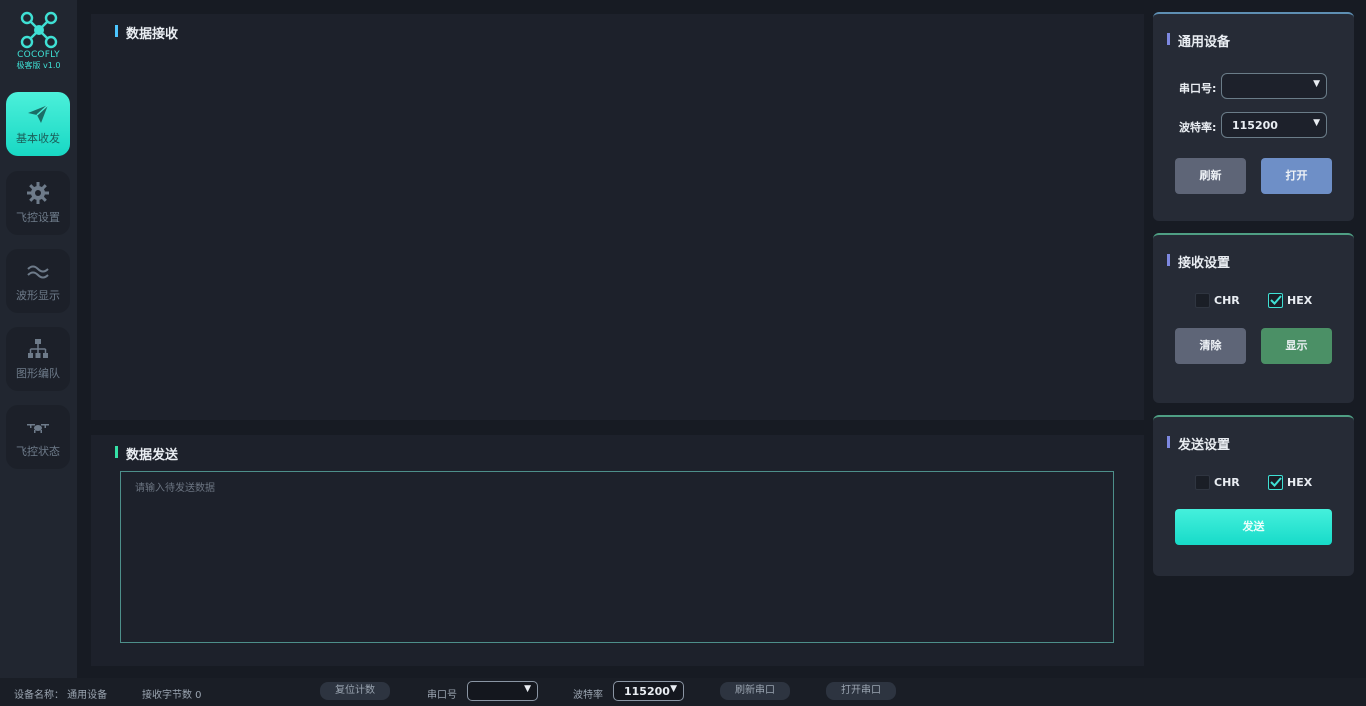  What do you see at coordinates (1198, 40) in the screenshot?
I see `device-panel-title: 通用设备` at bounding box center [1198, 40].